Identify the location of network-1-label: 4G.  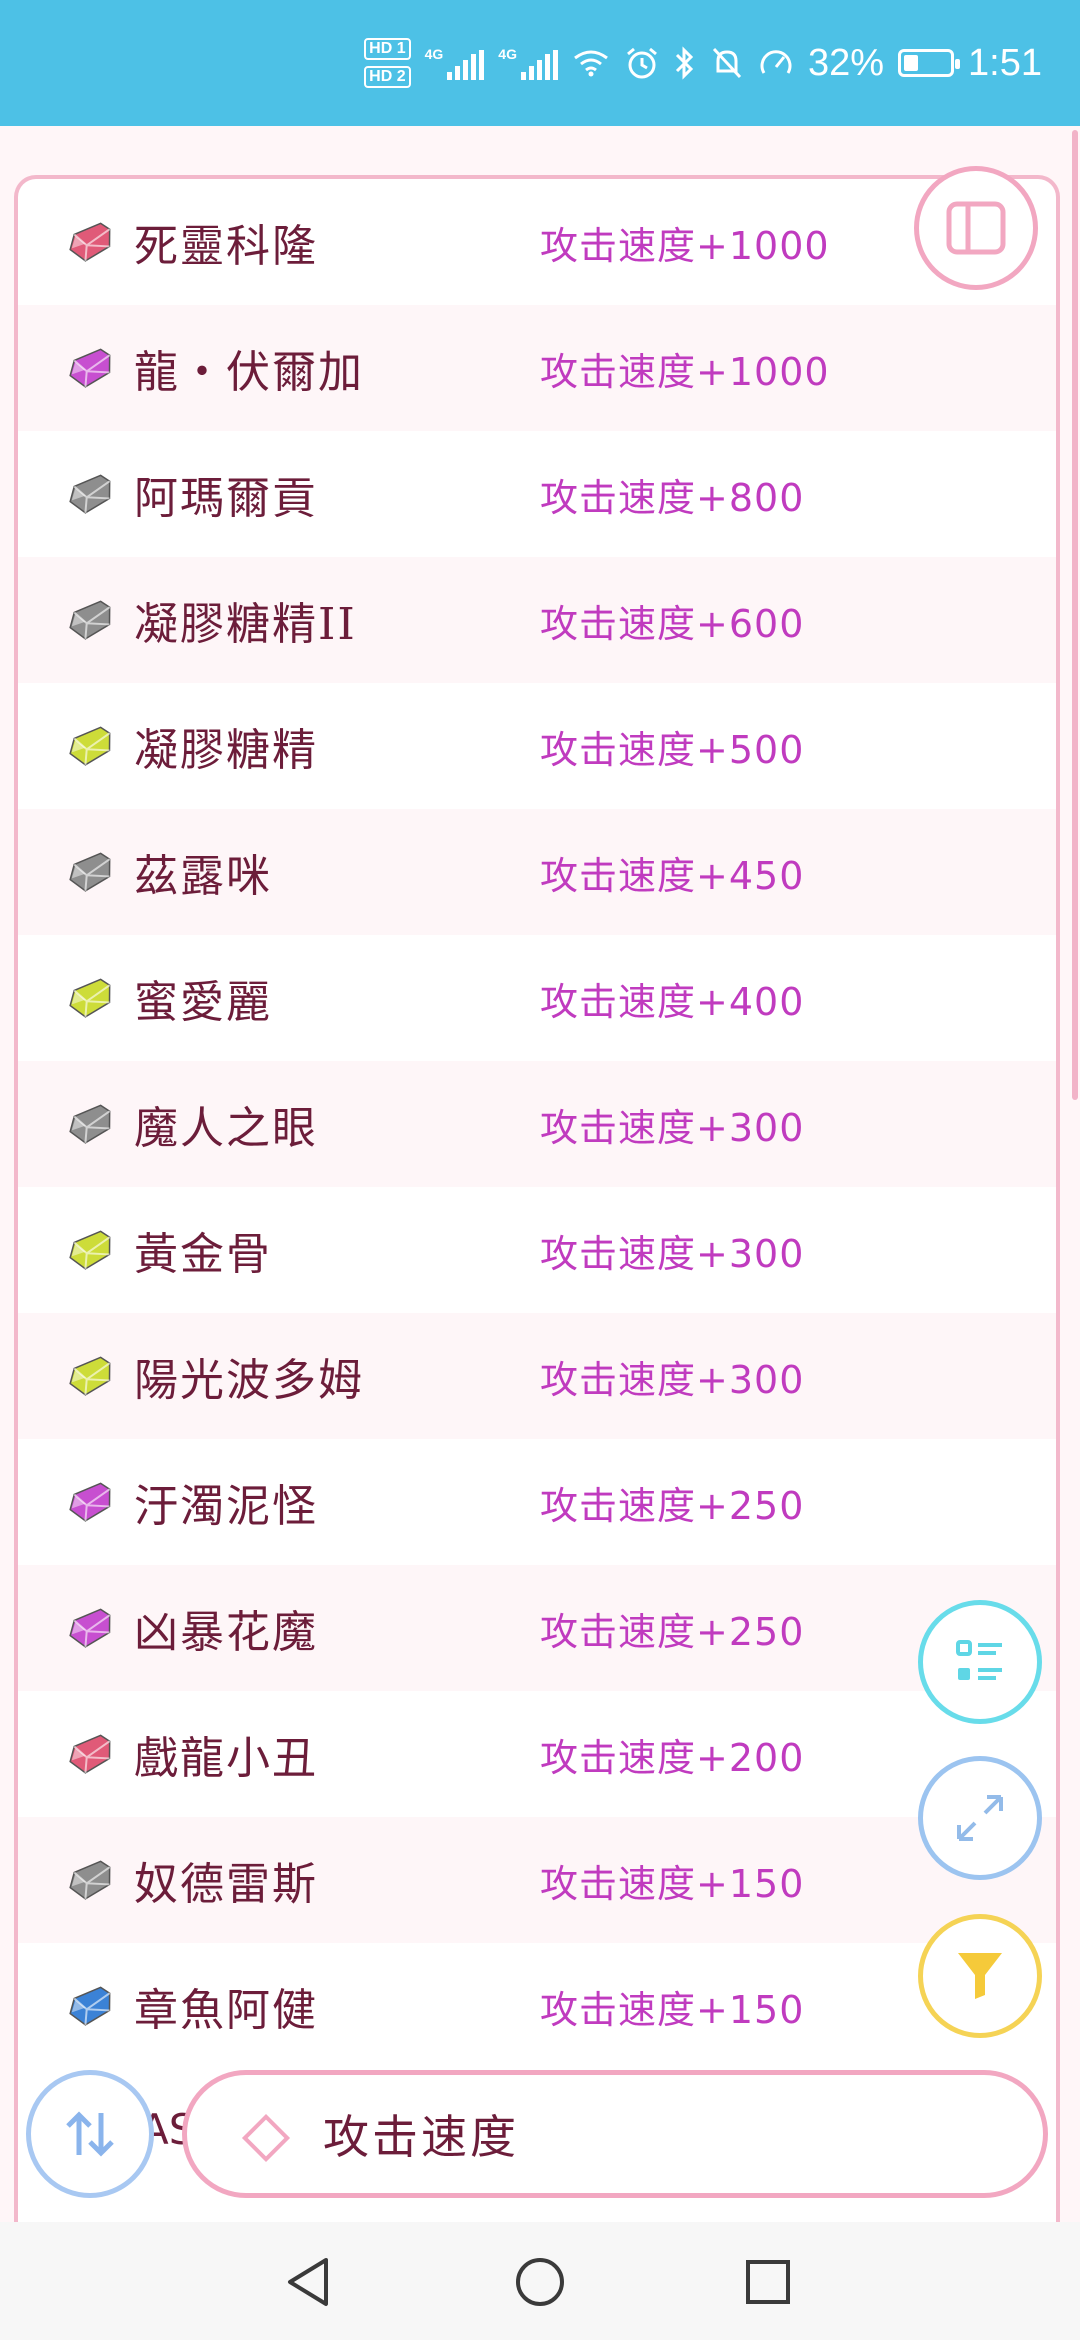
(434, 54).